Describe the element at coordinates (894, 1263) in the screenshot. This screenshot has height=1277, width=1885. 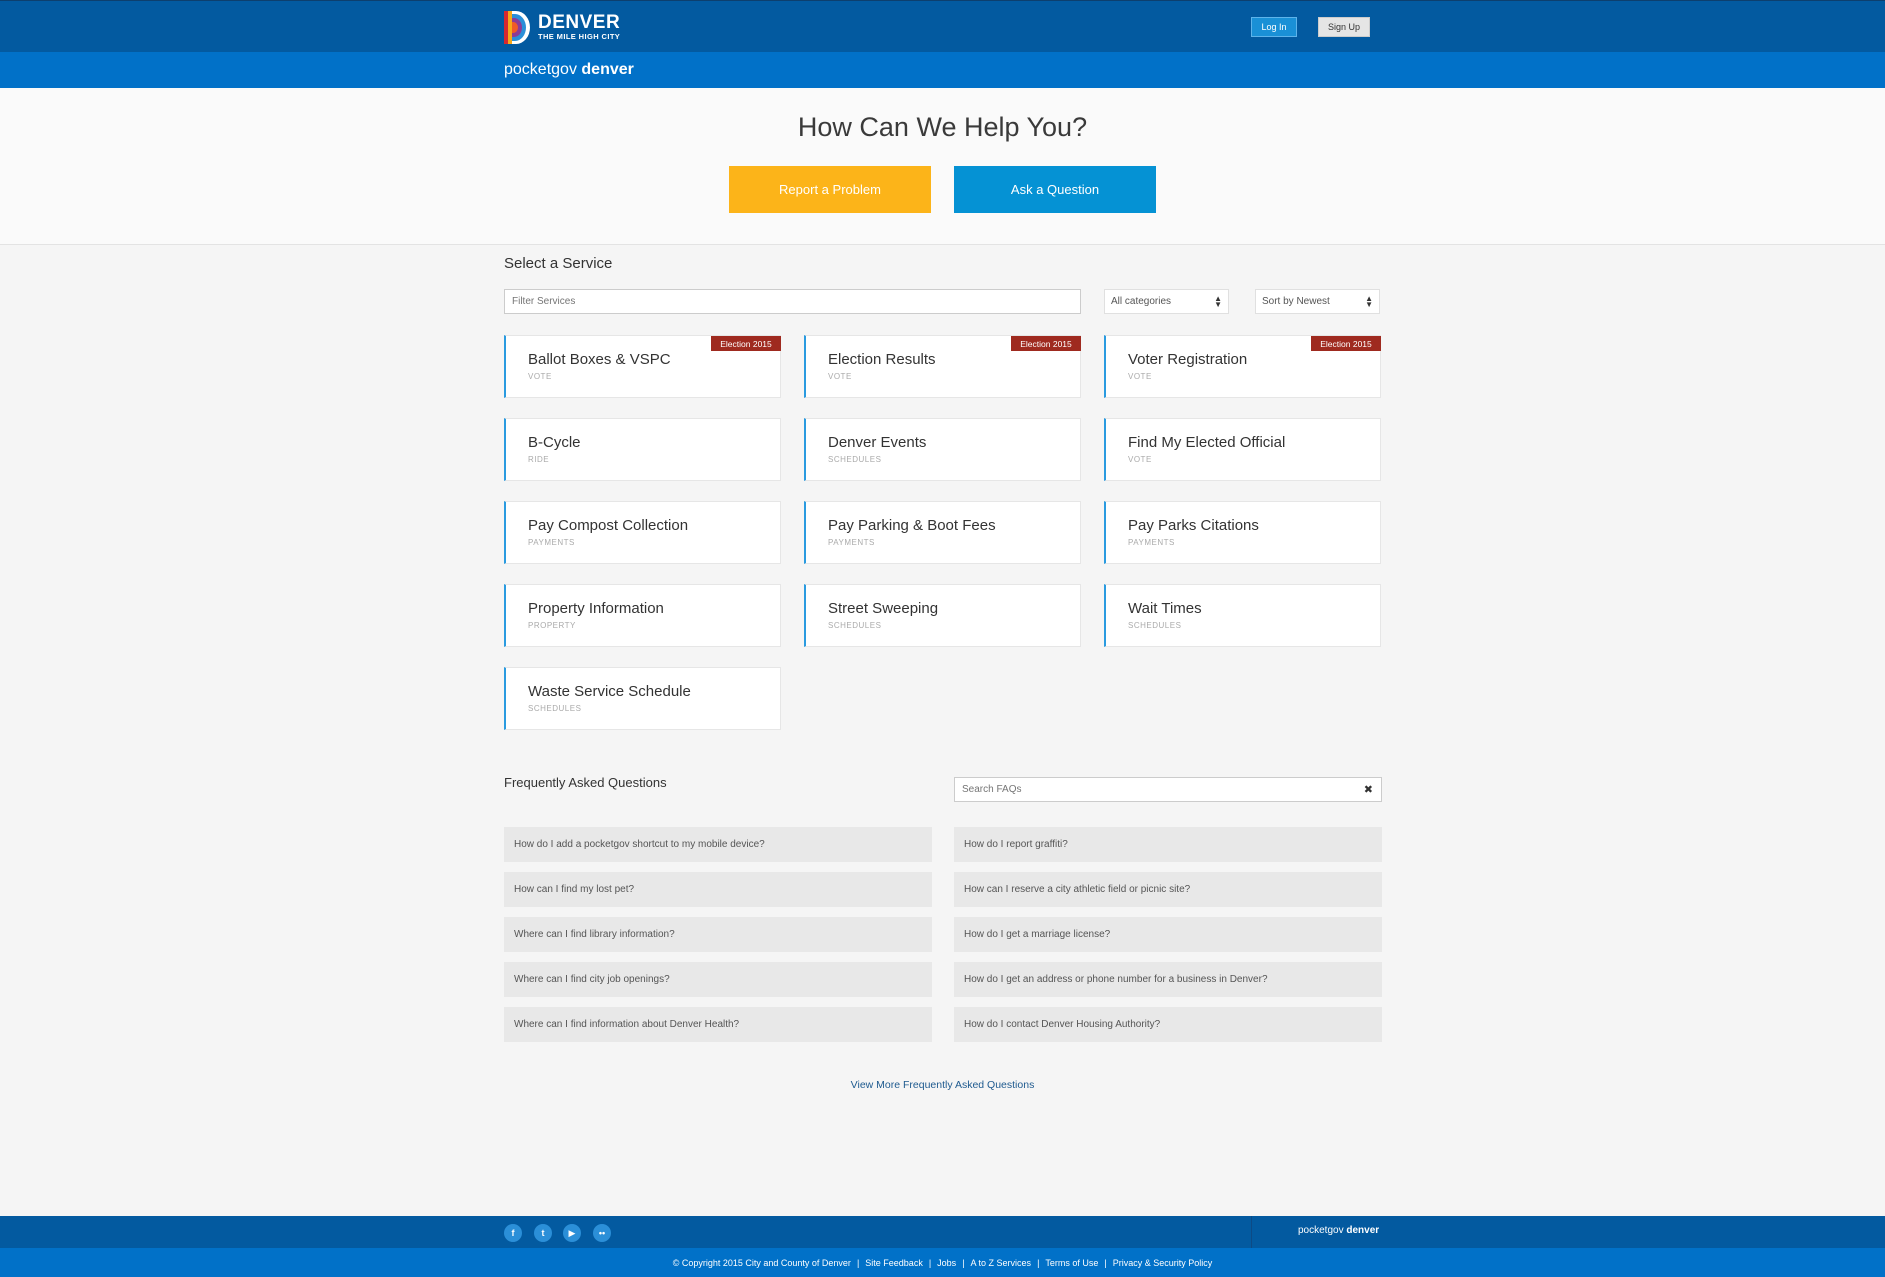
I see `footer-link: Site Feedback` at that location.